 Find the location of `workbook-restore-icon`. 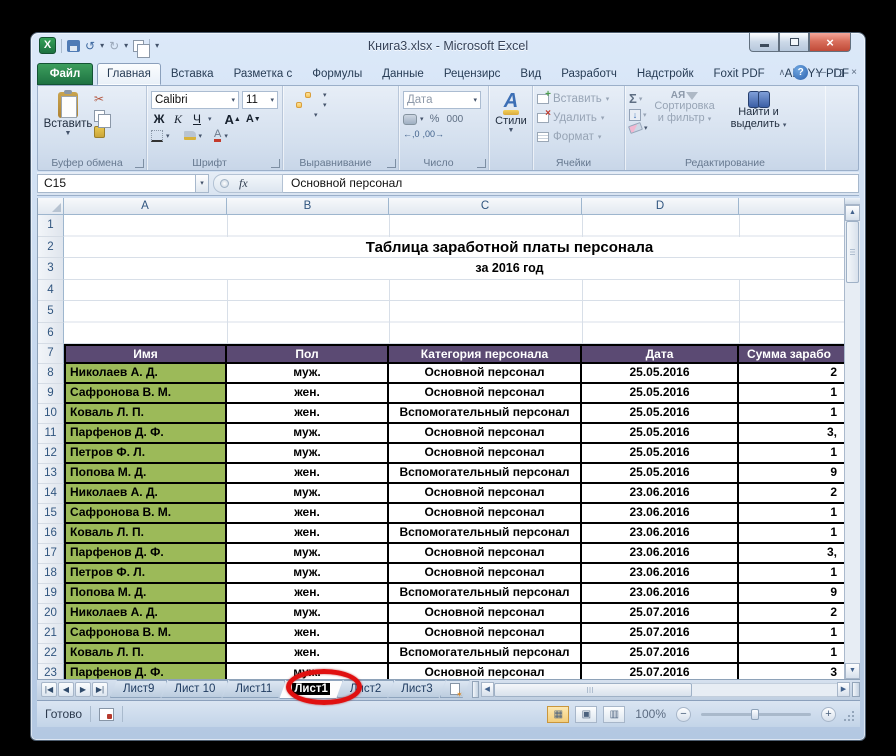

workbook-restore-icon is located at coordinates (839, 72).